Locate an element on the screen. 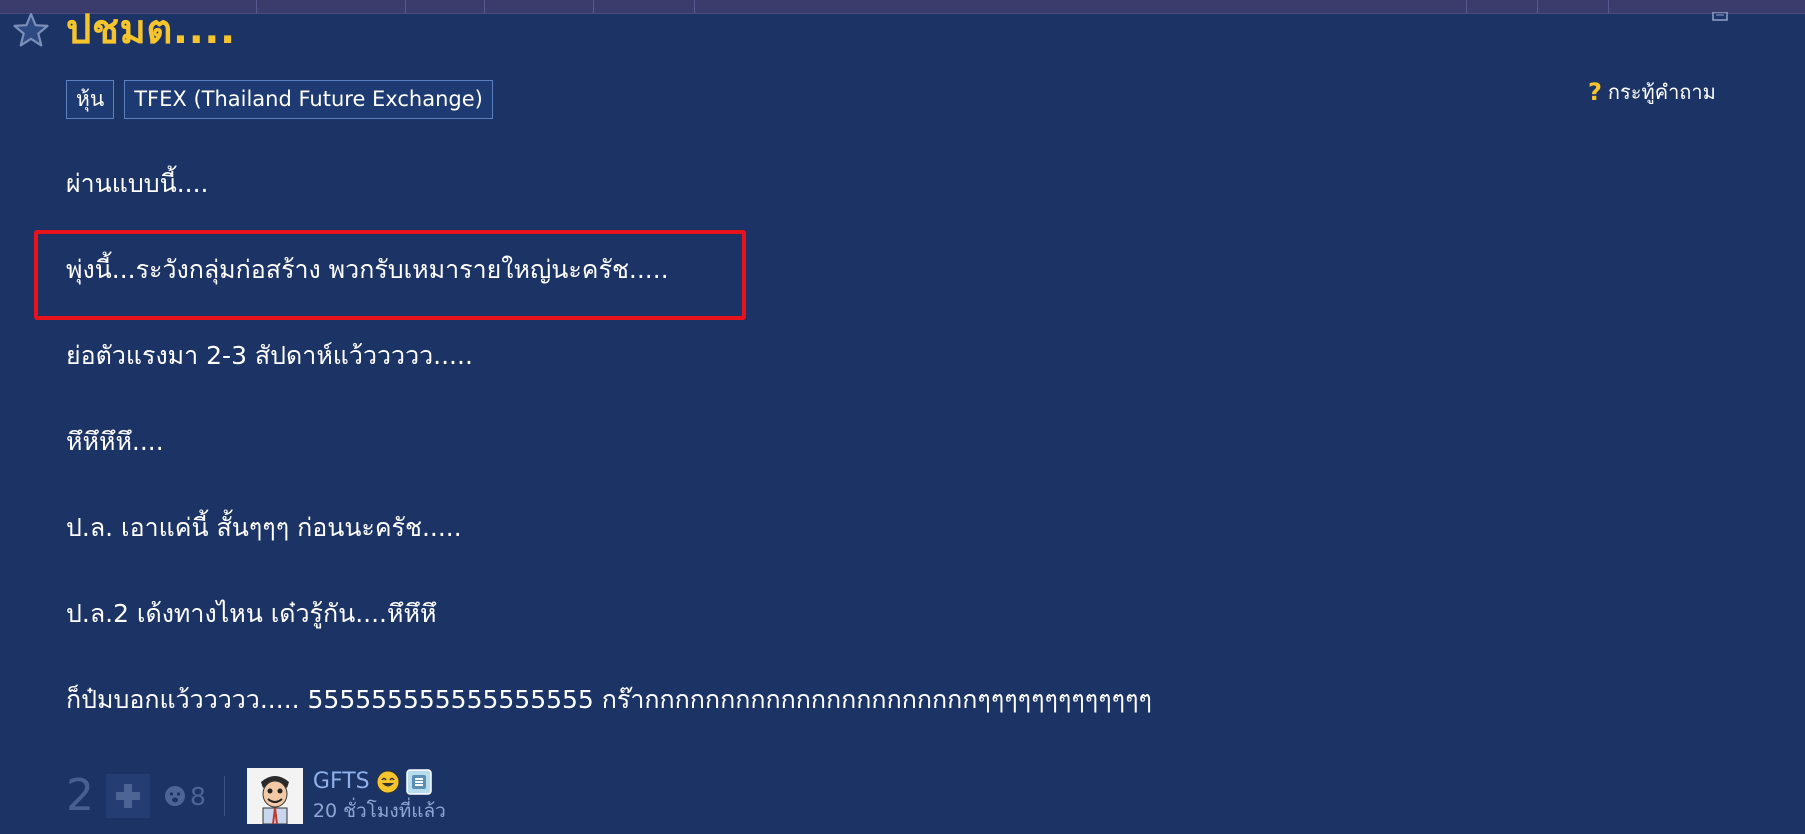 This screenshot has height=834, width=1805. emotion-counter: 8 is located at coordinates (185, 796).